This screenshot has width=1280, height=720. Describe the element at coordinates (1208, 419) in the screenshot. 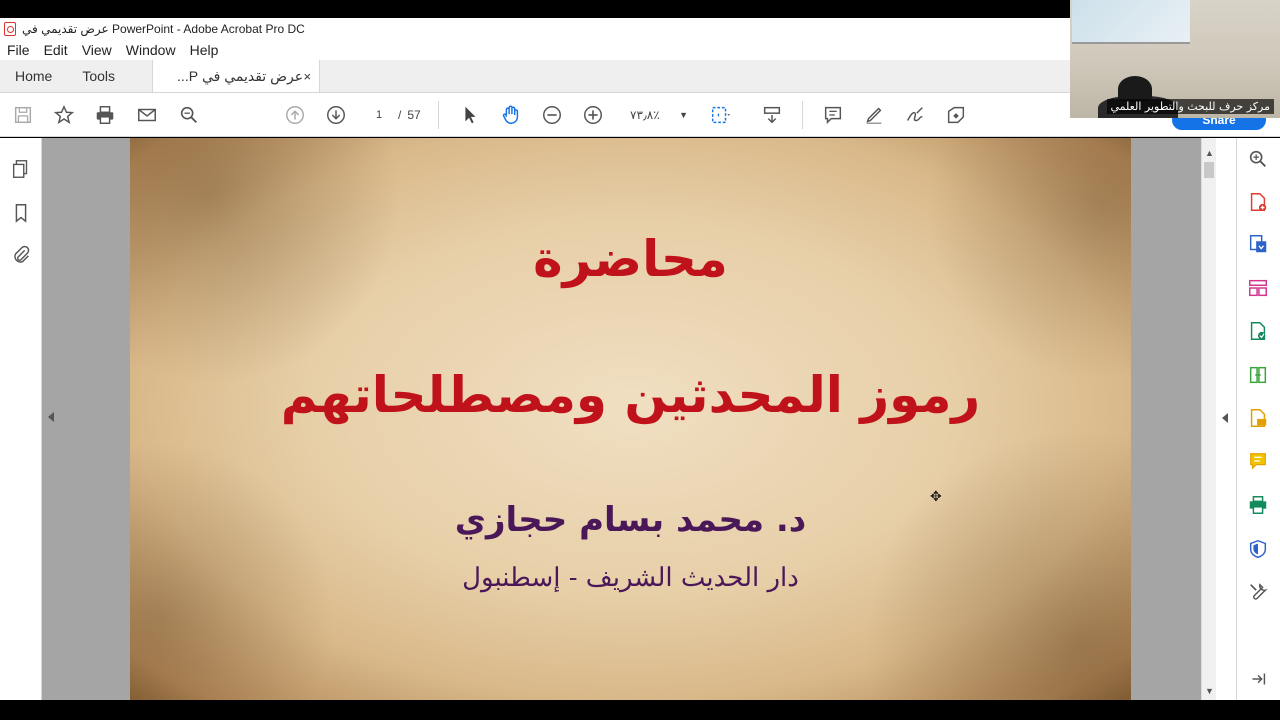

I see `vertical-scrollbar: ▲ ▼` at that location.